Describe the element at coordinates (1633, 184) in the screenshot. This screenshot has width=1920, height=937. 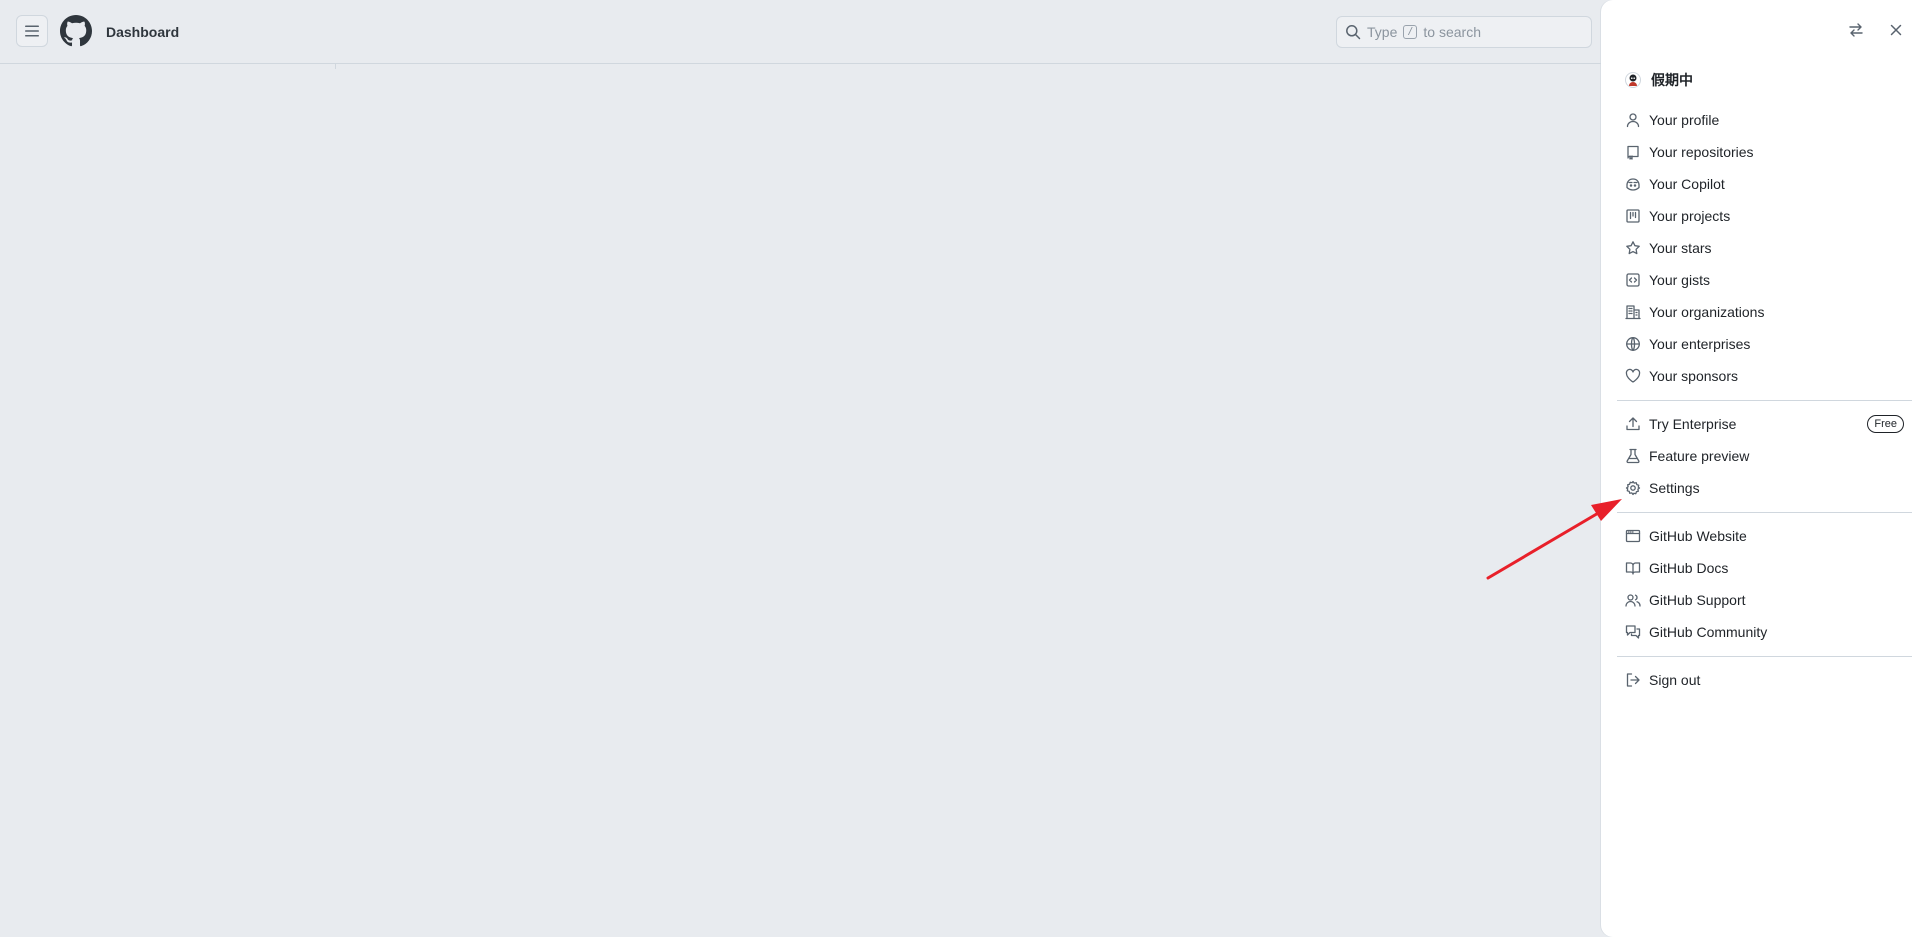
I see `copilot-icon` at that location.